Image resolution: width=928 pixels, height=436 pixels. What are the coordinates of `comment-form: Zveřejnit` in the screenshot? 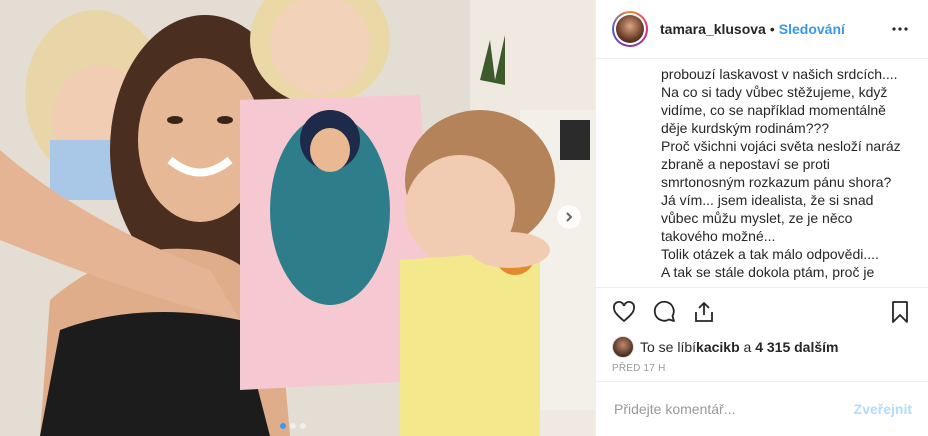 It's located at (762, 408).